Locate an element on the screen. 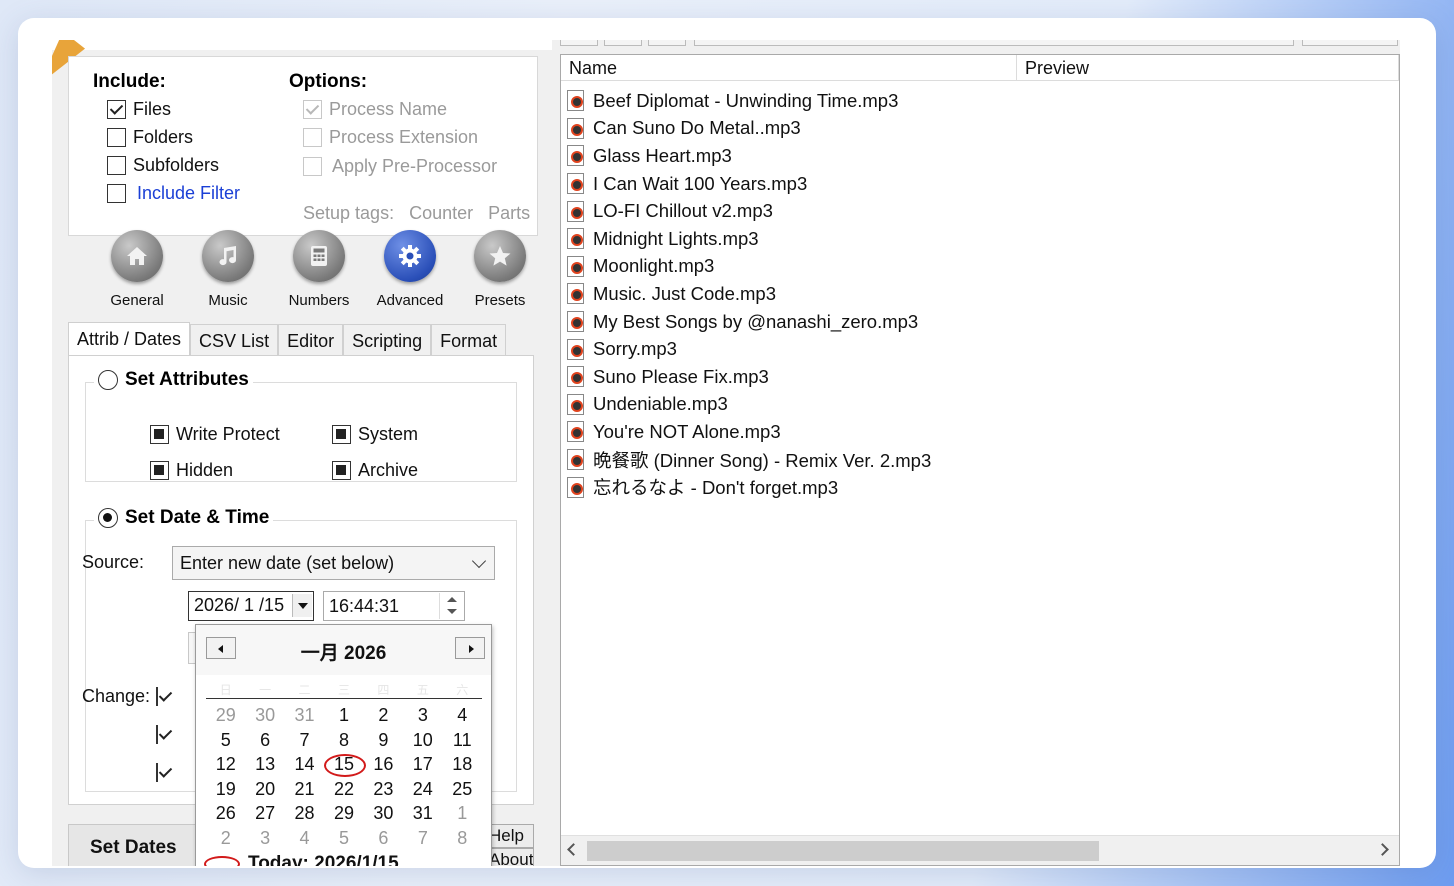 The width and height of the screenshot is (1454, 886). mode-advanced-button: Advanced is located at coordinates (410, 269).